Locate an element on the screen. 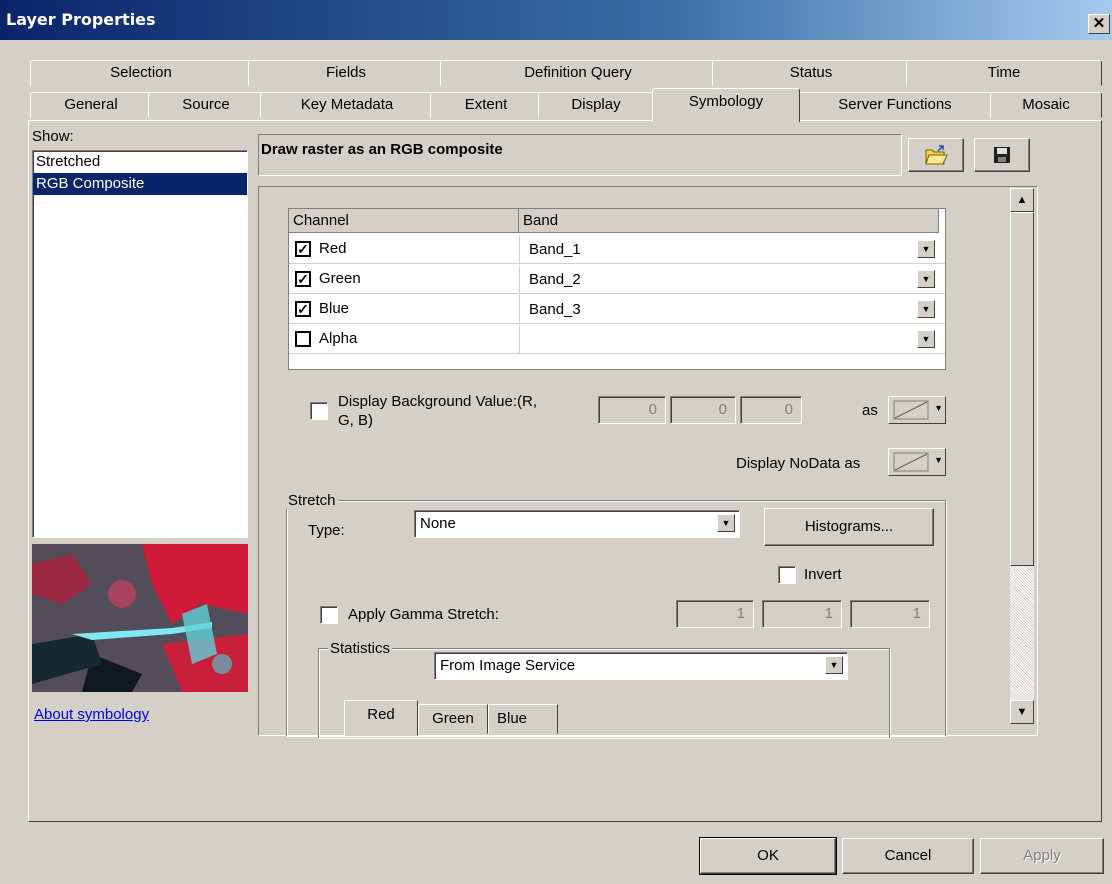 The height and width of the screenshot is (884, 1112). tab-label: General is located at coordinates (91, 104).